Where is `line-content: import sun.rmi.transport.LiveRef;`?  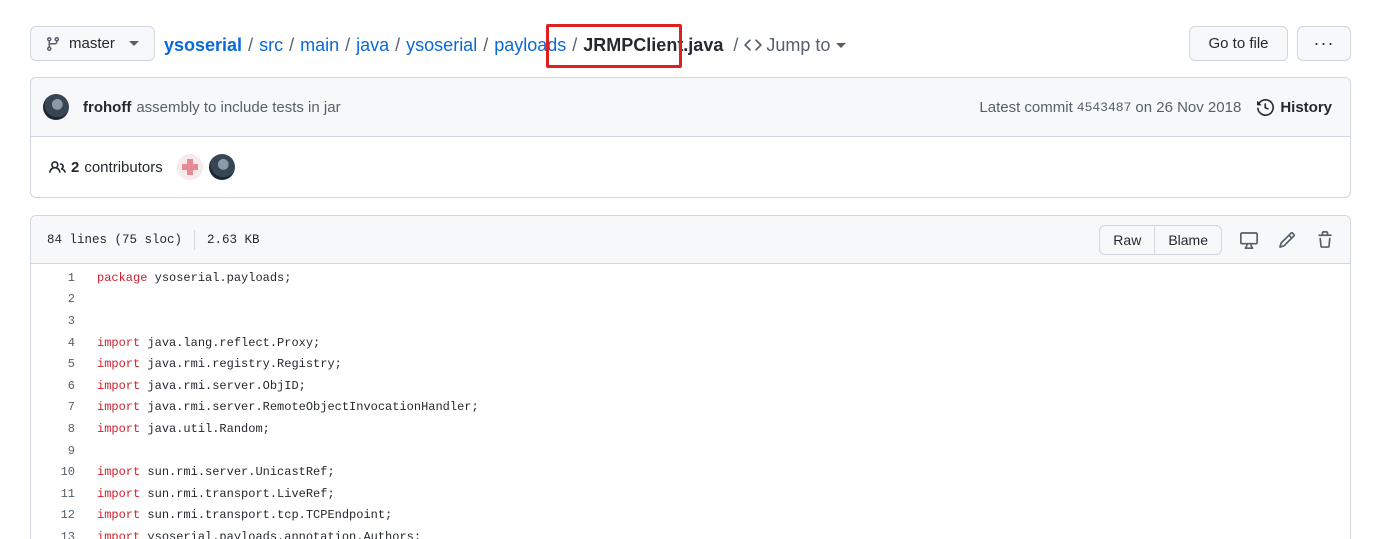
line-content: import sun.rmi.transport.LiveRef; is located at coordinates (205, 494).